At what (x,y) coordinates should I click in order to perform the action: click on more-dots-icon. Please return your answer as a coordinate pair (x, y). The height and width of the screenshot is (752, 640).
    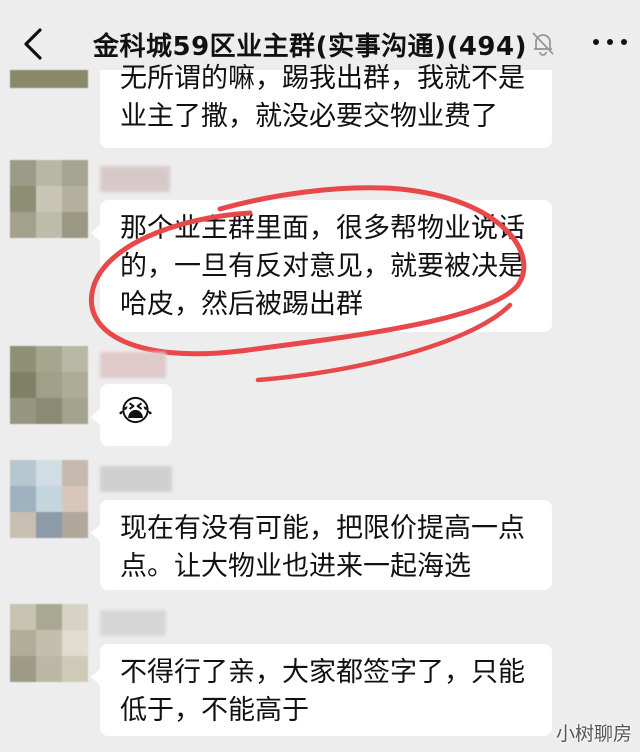
    Looking at the image, I should click on (610, 42).